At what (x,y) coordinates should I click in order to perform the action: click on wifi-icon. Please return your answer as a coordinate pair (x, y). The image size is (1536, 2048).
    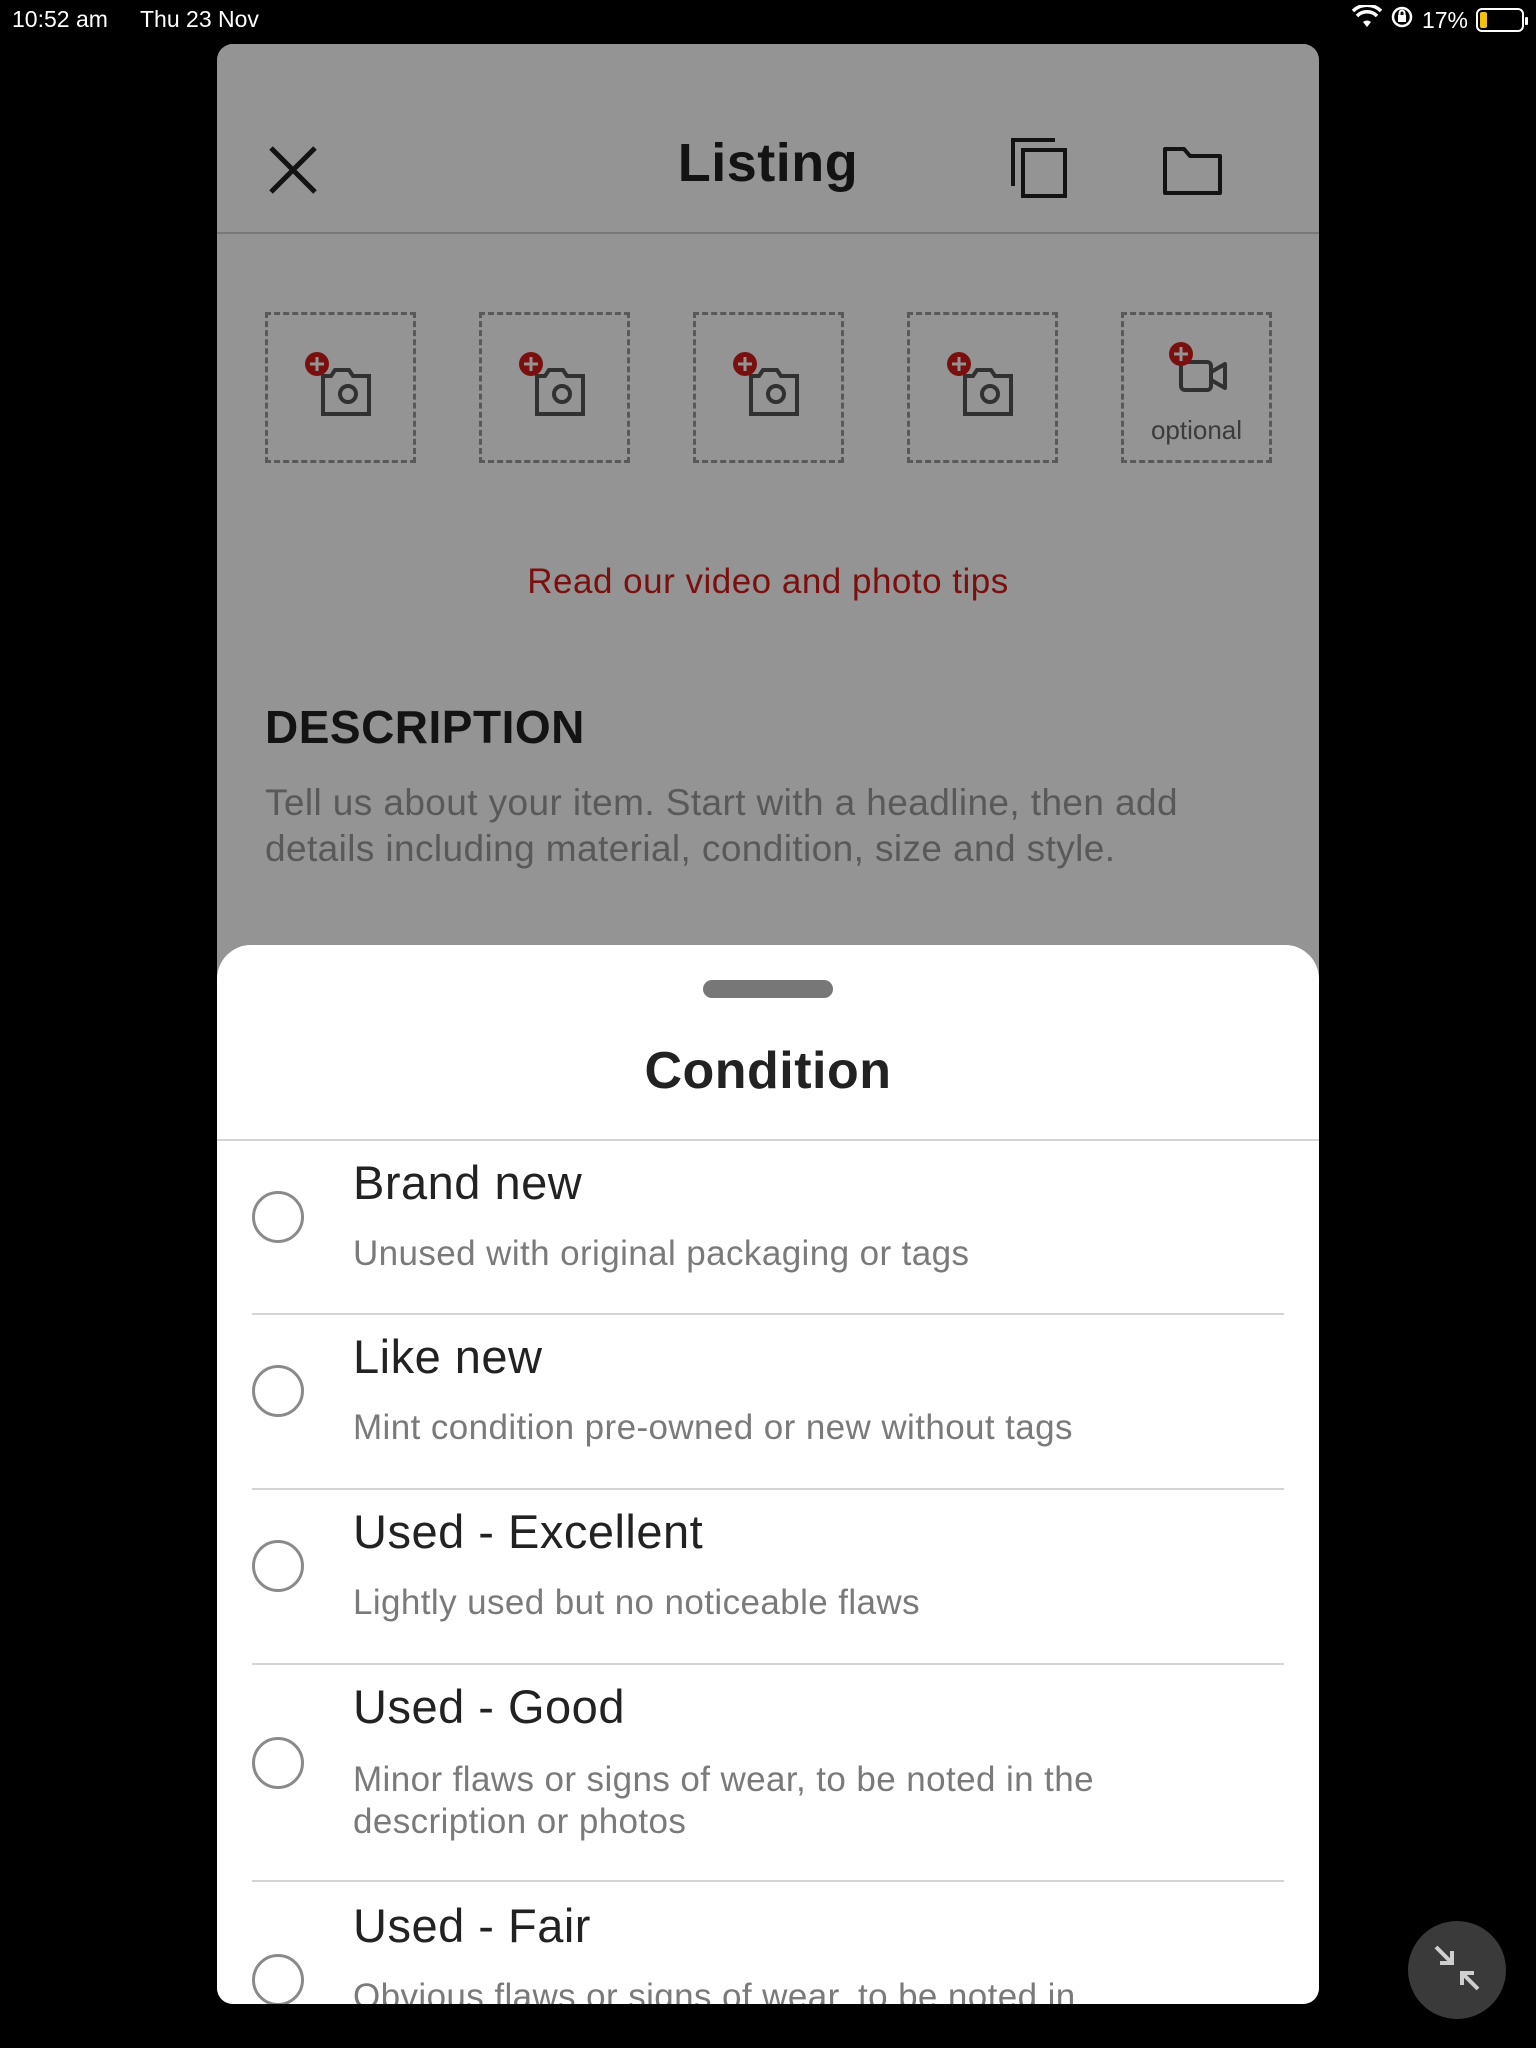
    Looking at the image, I should click on (1367, 19).